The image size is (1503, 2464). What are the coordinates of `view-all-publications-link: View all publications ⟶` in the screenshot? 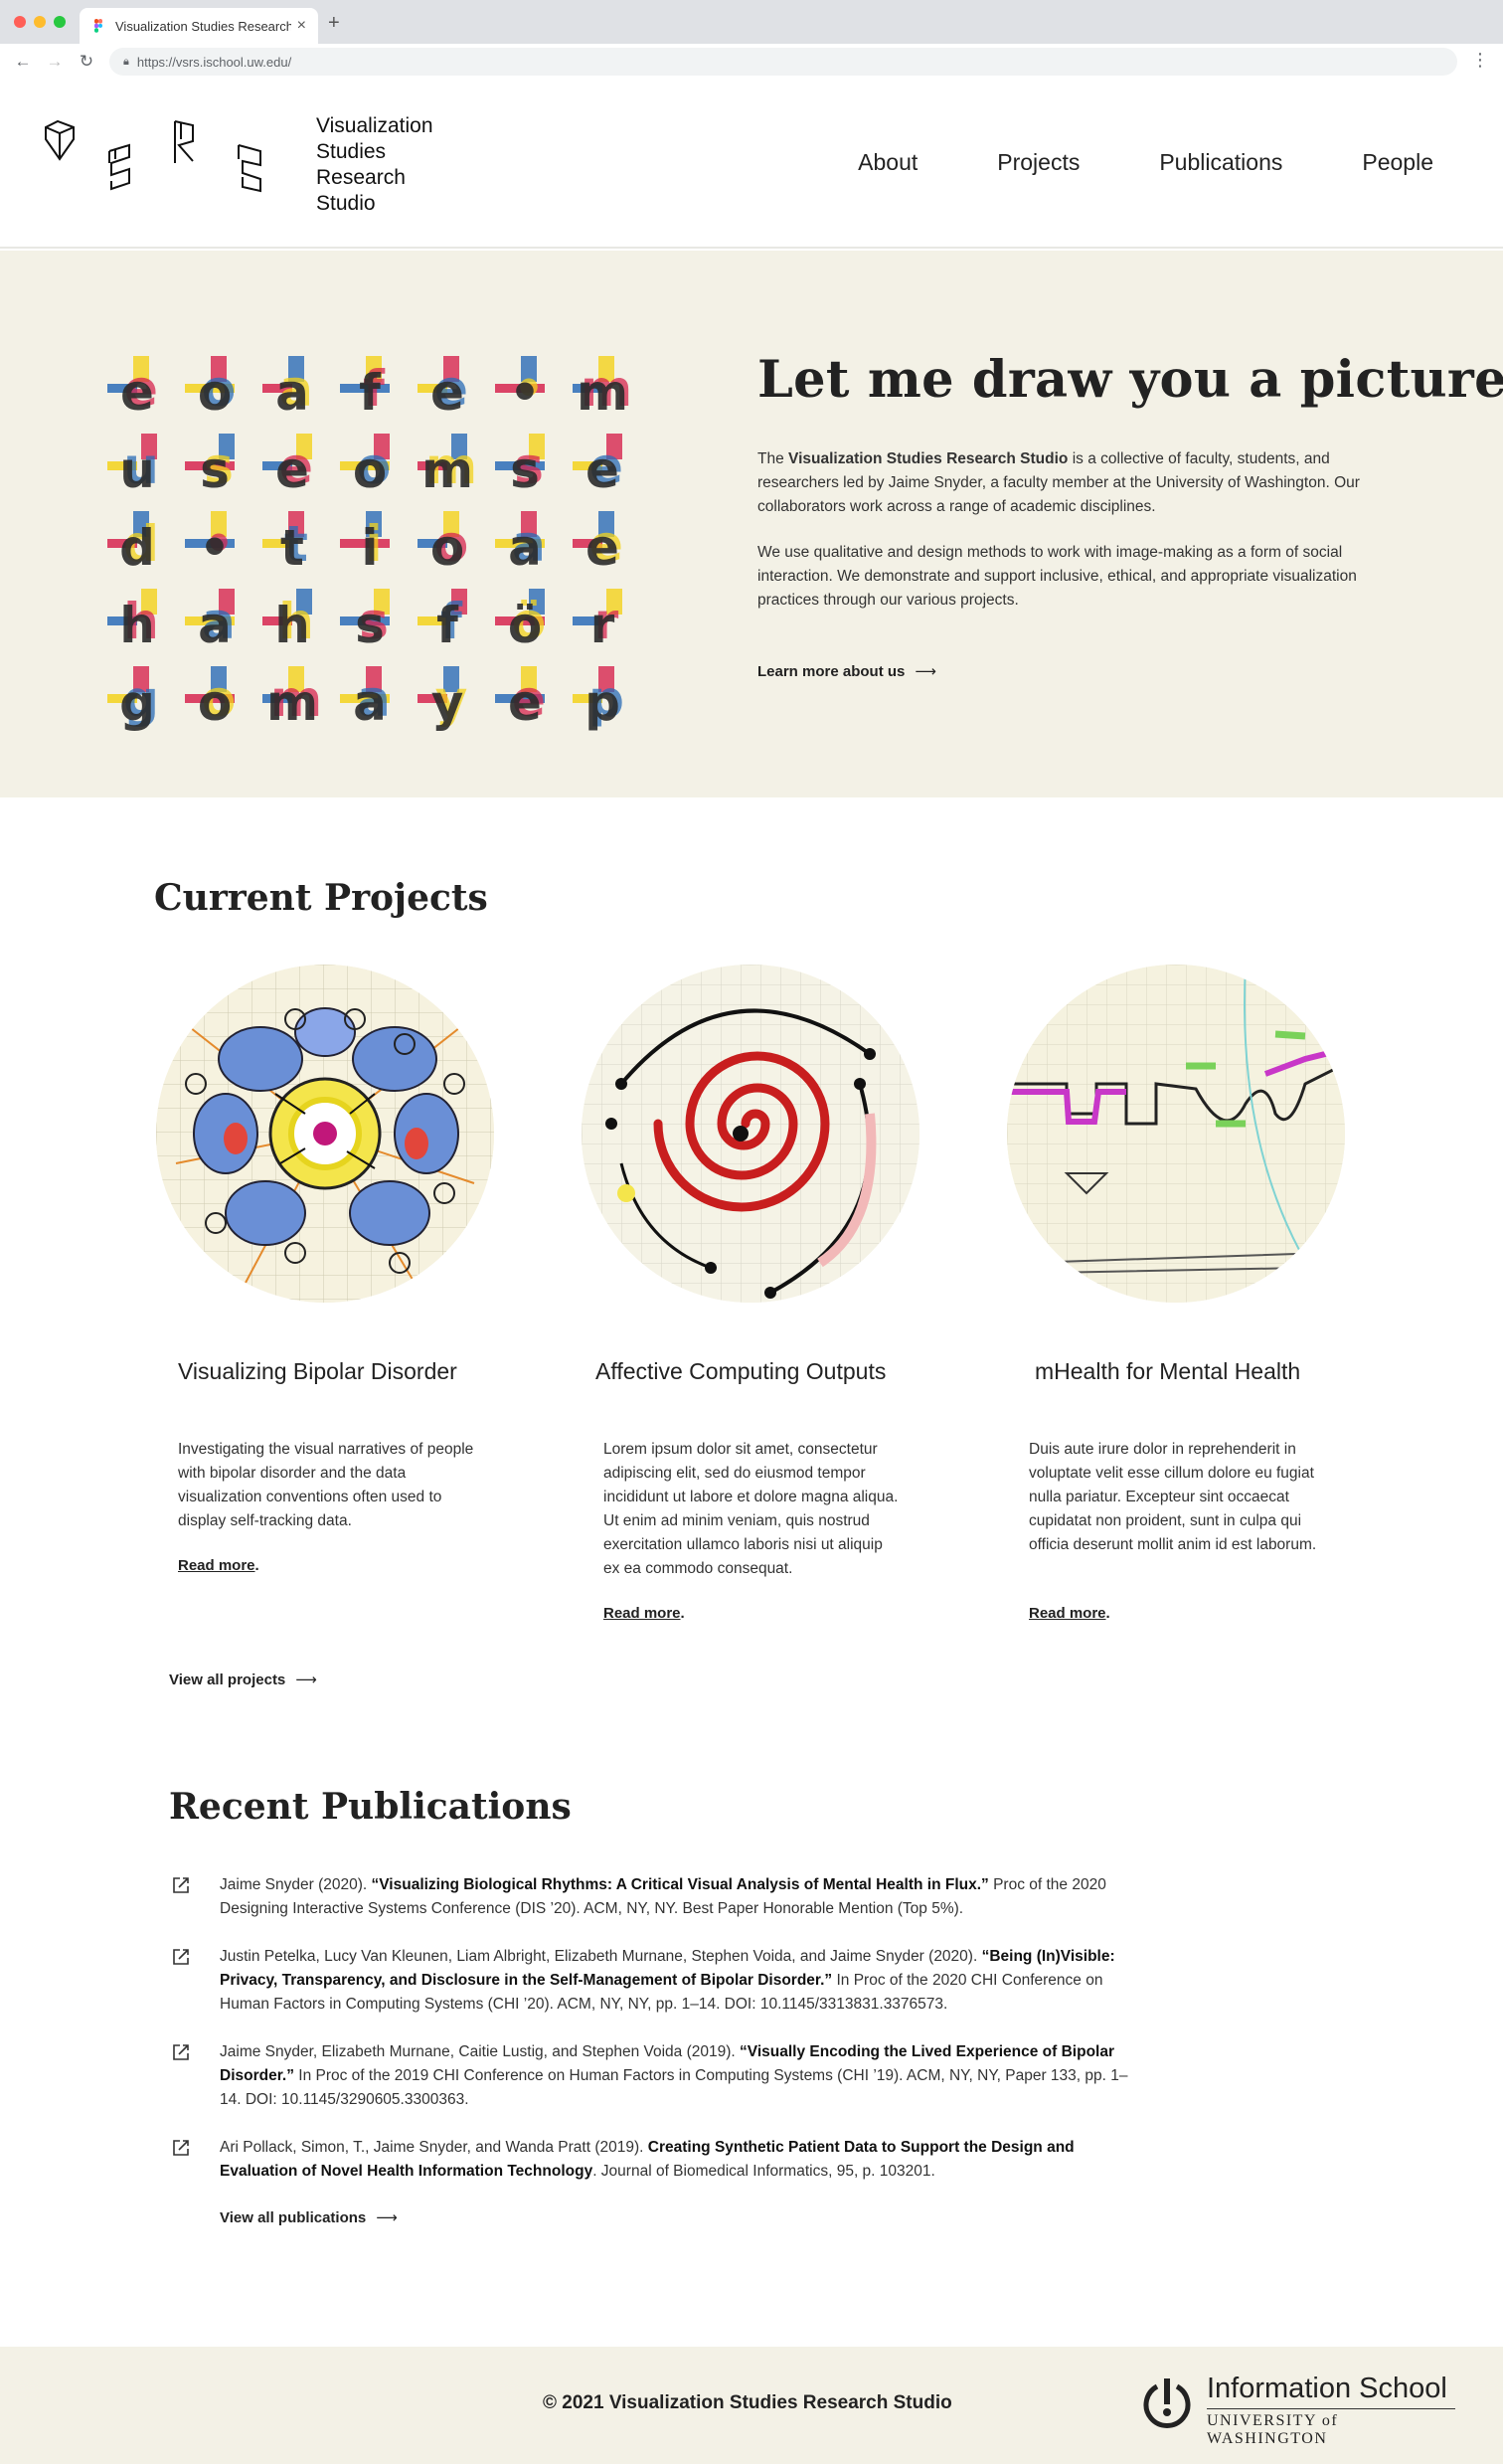 It's located at (309, 2217).